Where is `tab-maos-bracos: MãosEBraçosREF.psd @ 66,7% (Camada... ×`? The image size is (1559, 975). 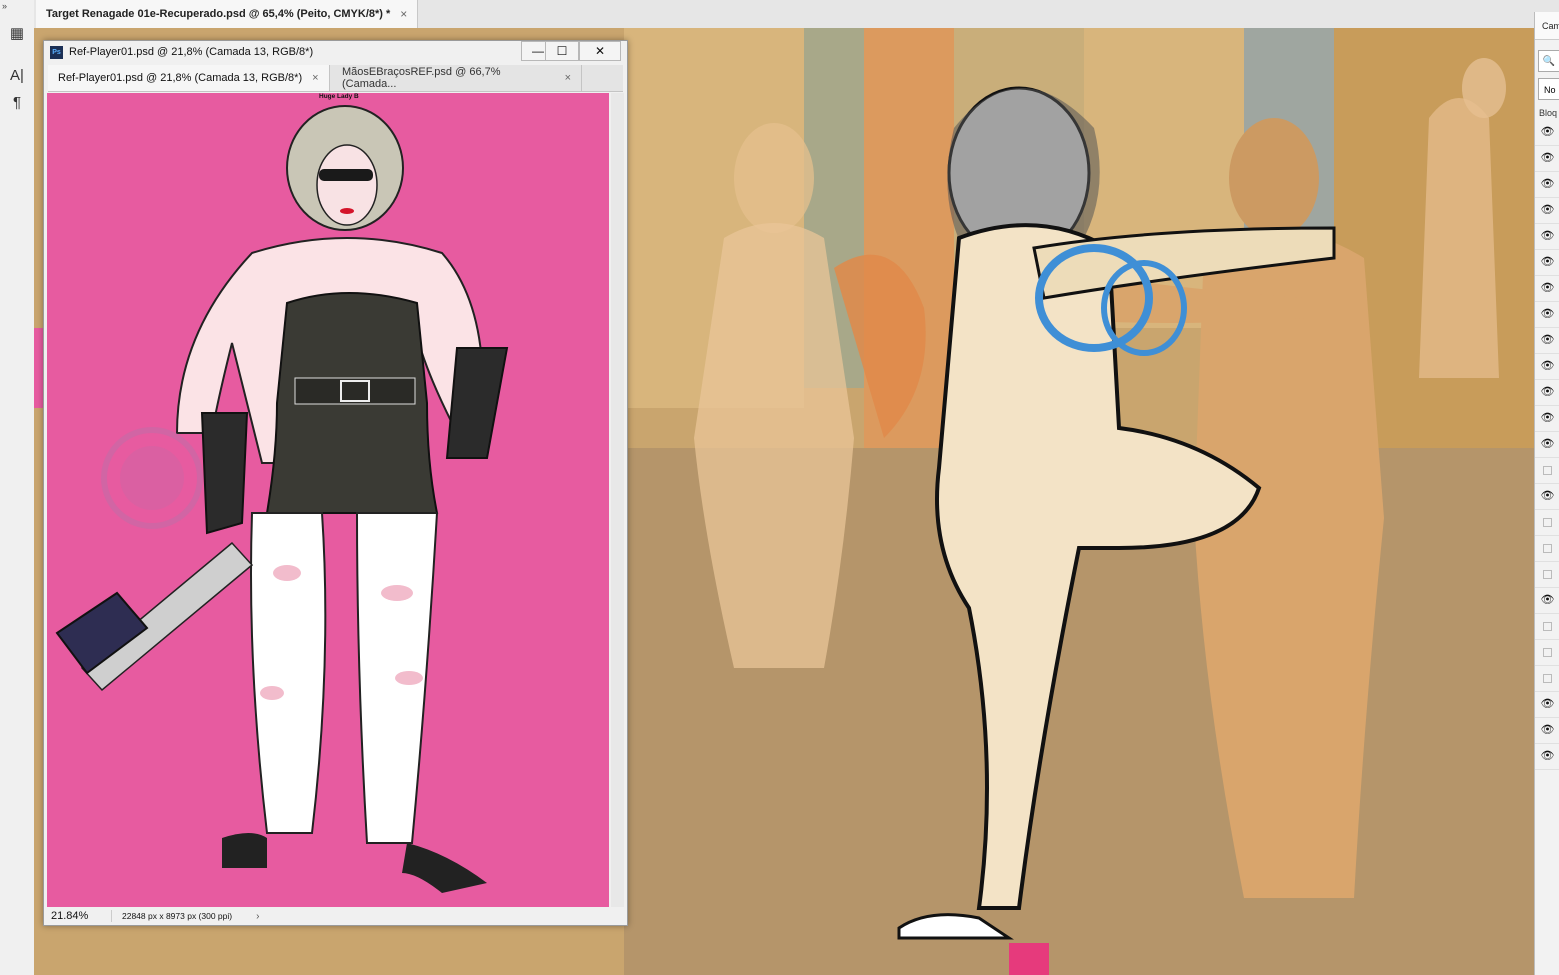
tab-maos-bracos: MãosEBraçosREF.psd @ 66,7% (Camada... × is located at coordinates (457, 78).